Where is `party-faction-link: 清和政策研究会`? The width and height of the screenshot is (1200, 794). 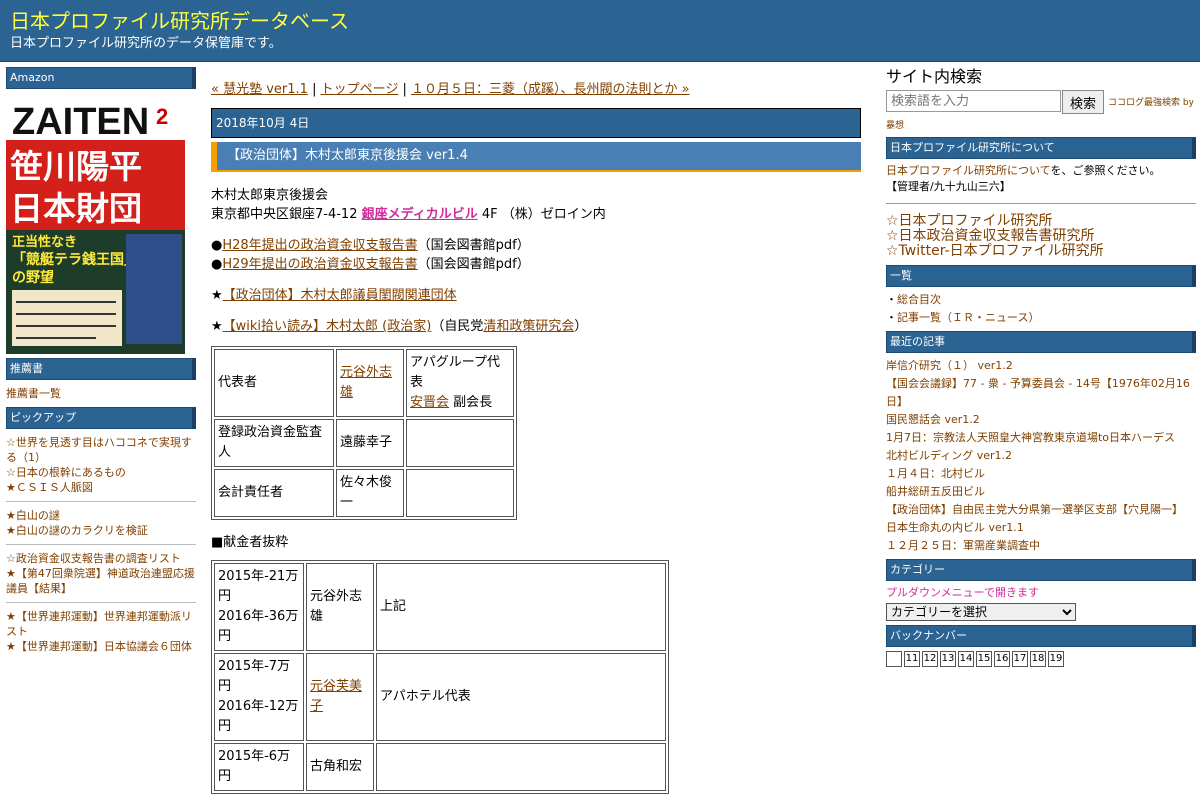
party-faction-link: 清和政策研究会 is located at coordinates (528, 326).